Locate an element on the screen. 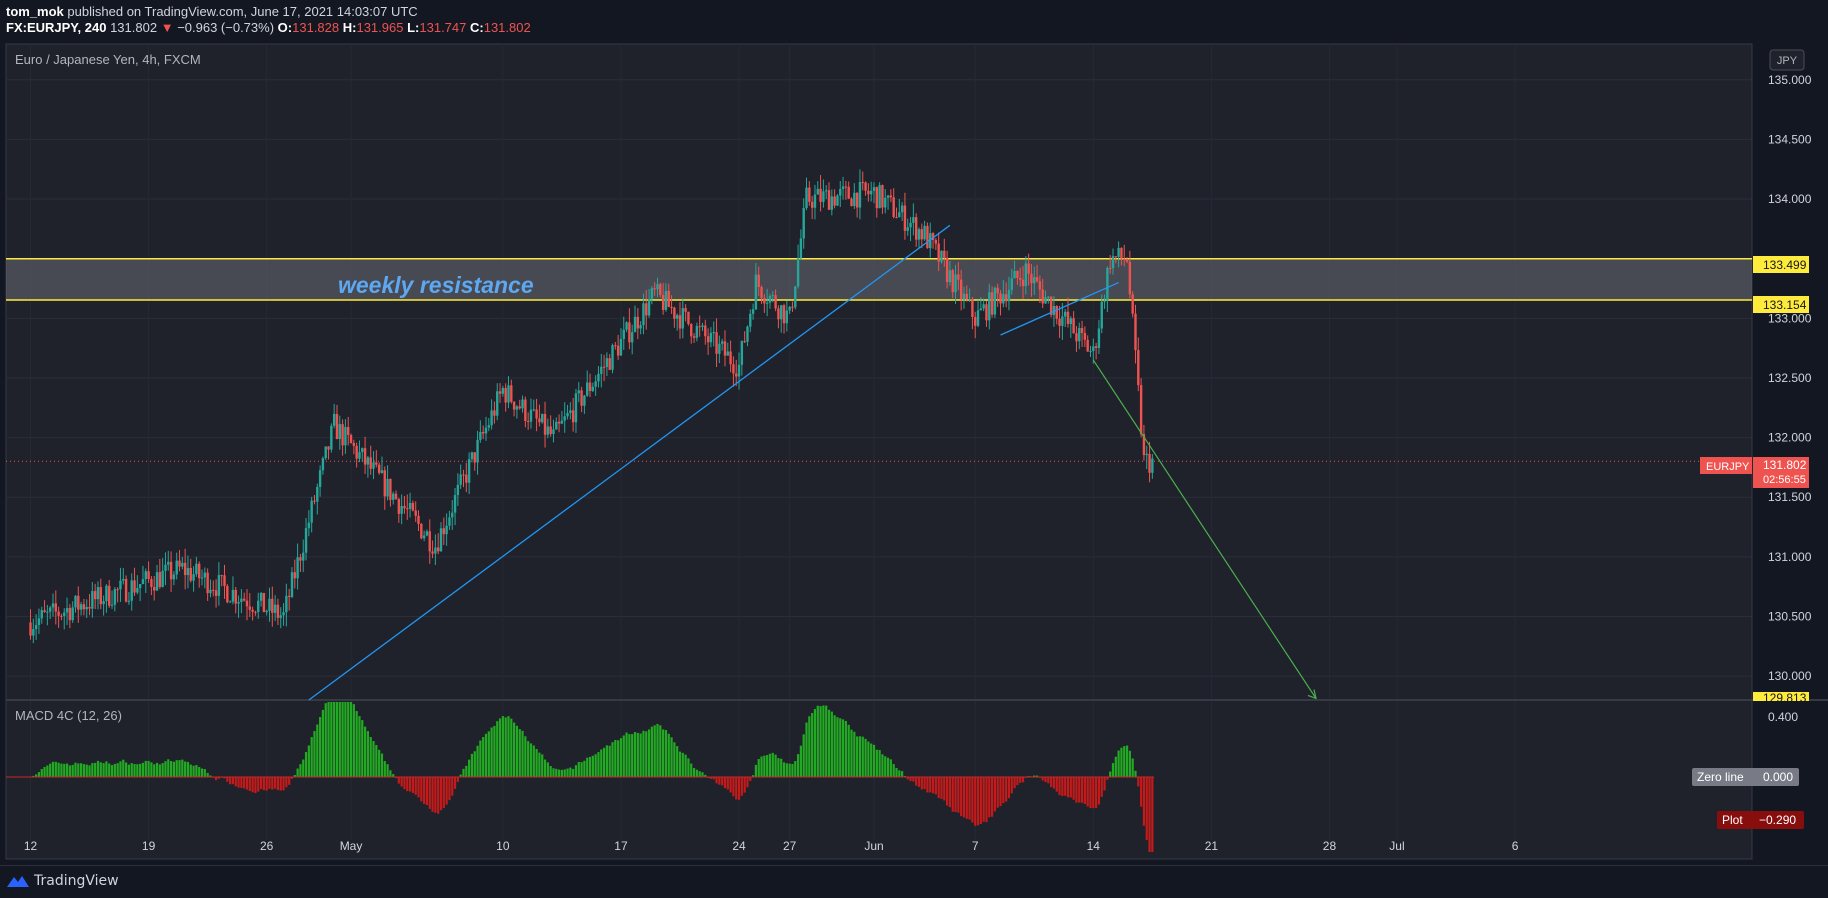 The image size is (1828, 898). price-tick-label: 134.500 is located at coordinates (1790, 139).